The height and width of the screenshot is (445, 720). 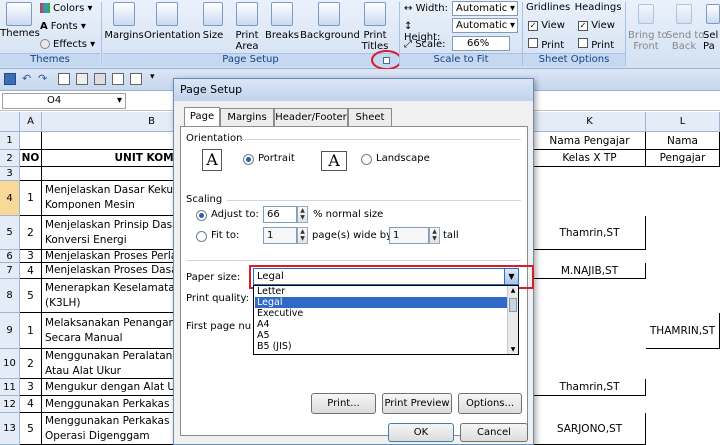 I want to click on margins-button: Margins, so click(x=124, y=35).